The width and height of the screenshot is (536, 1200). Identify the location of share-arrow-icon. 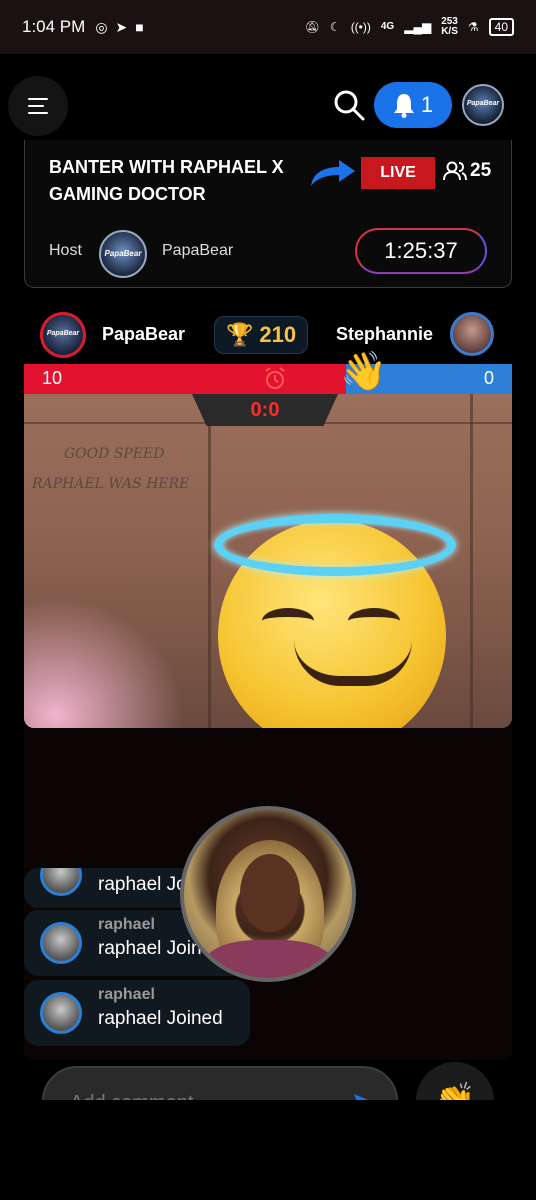
(332, 173).